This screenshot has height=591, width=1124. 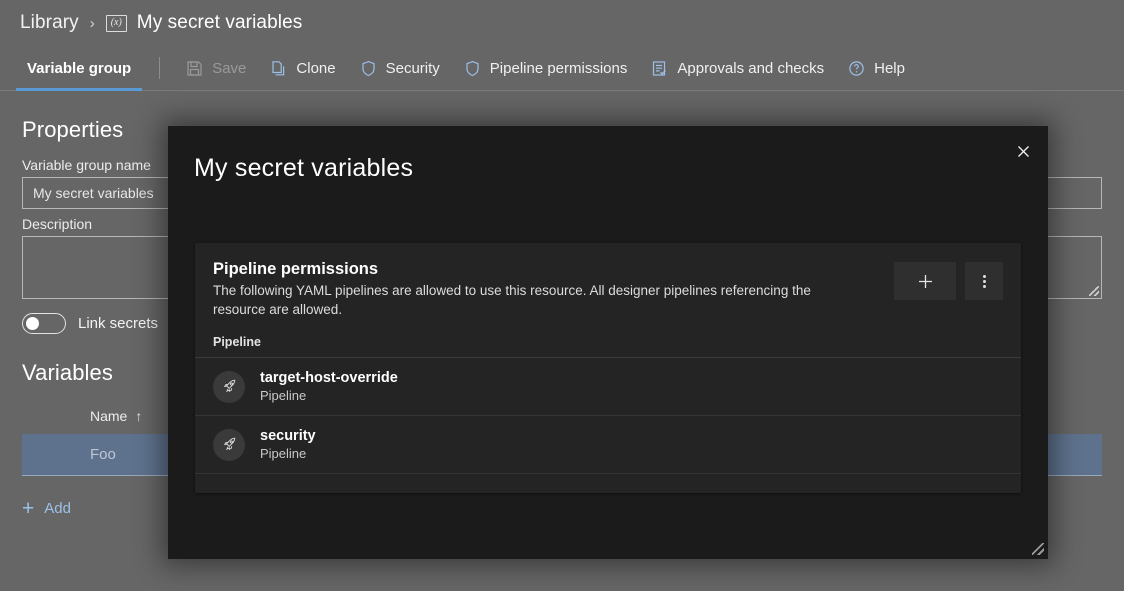 I want to click on help-button: Help, so click(x=876, y=68).